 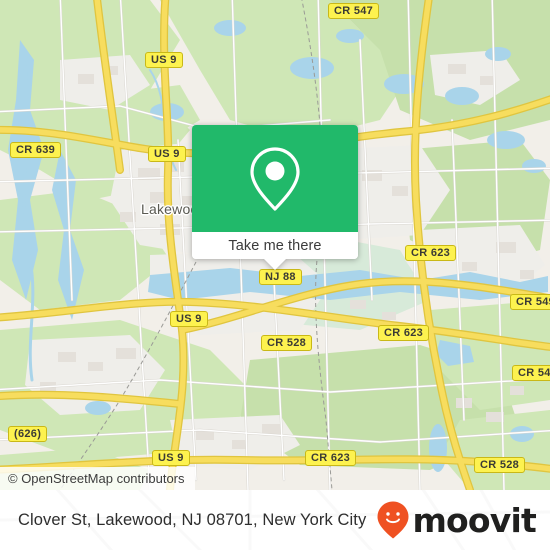 I want to click on location-callout-card: Take me there, so click(x=275, y=197).